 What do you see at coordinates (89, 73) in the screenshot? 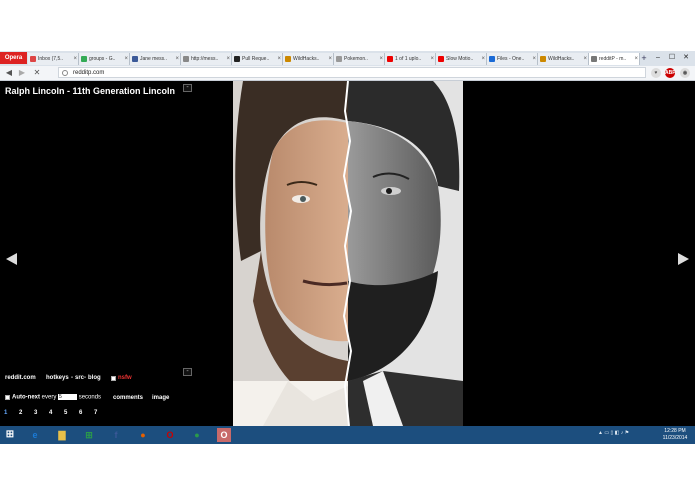
I see `url-text: redditp.com` at bounding box center [89, 73].